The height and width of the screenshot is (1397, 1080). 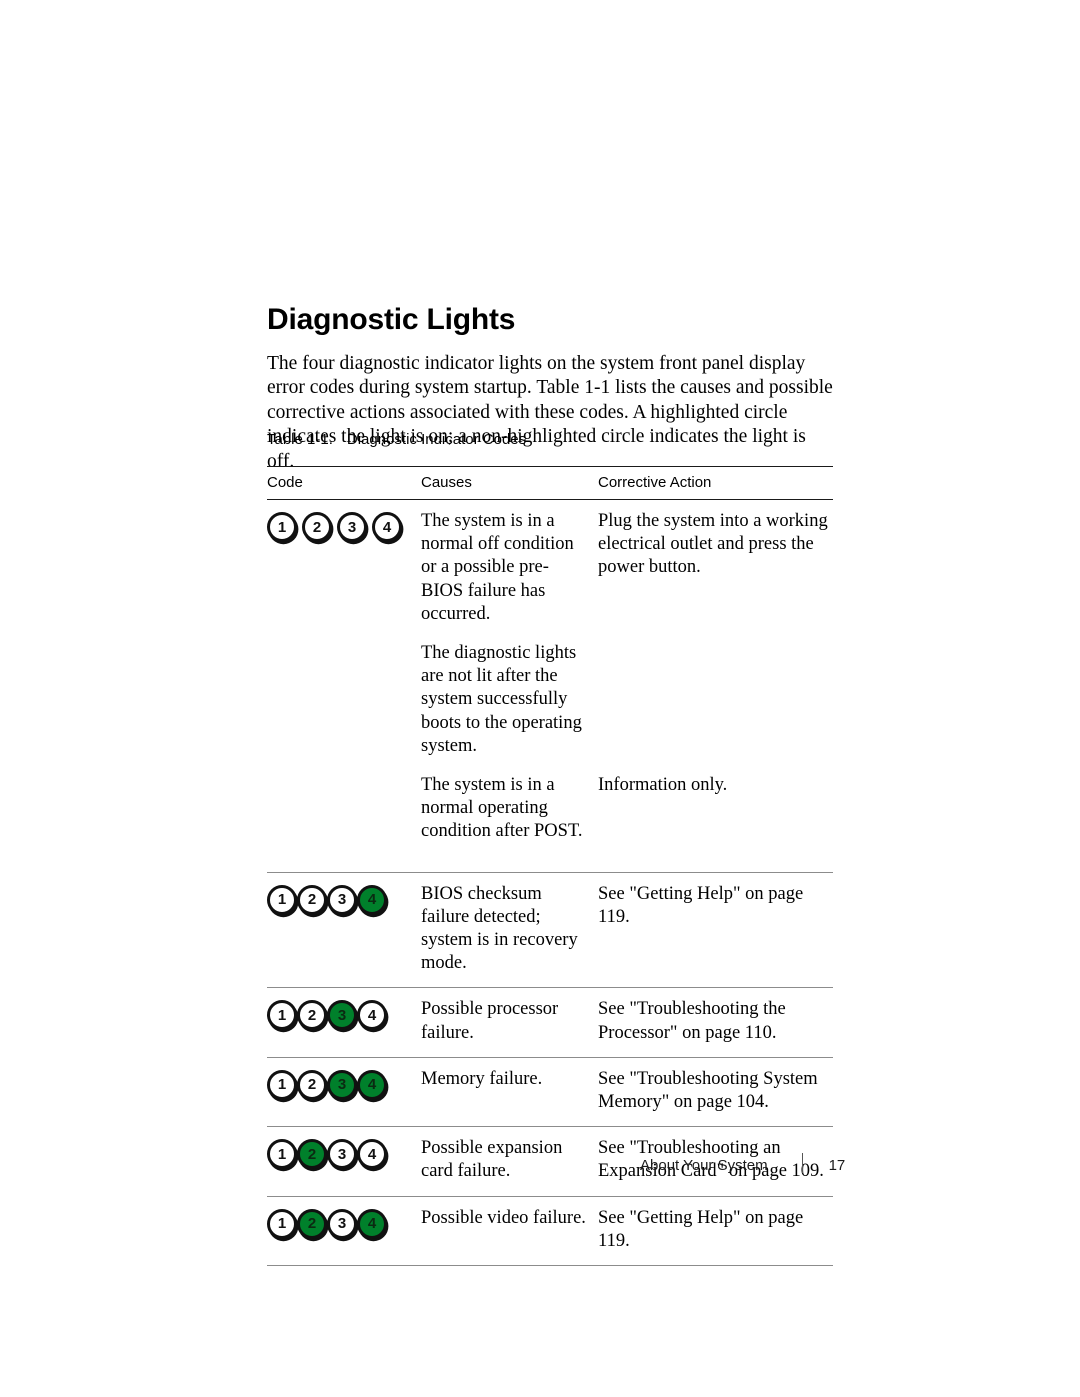 What do you see at coordinates (436, 439) in the screenshot?
I see `table-caption-title: Diagnostic Indicator Codes` at bounding box center [436, 439].